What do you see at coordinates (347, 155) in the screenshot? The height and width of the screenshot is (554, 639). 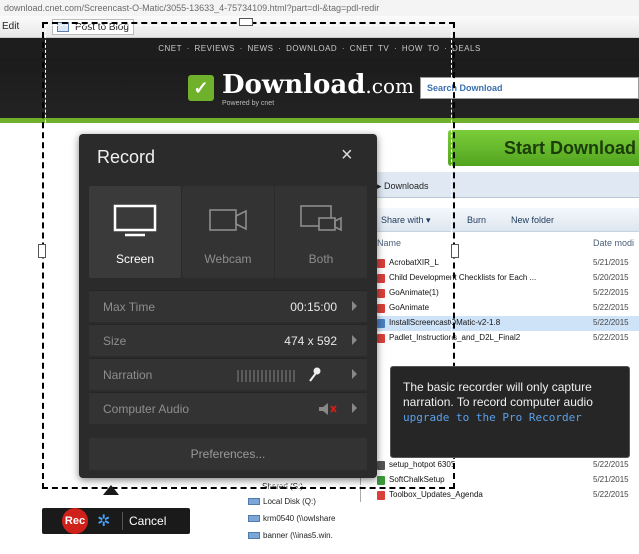 I see `close-icon: ×` at bounding box center [347, 155].